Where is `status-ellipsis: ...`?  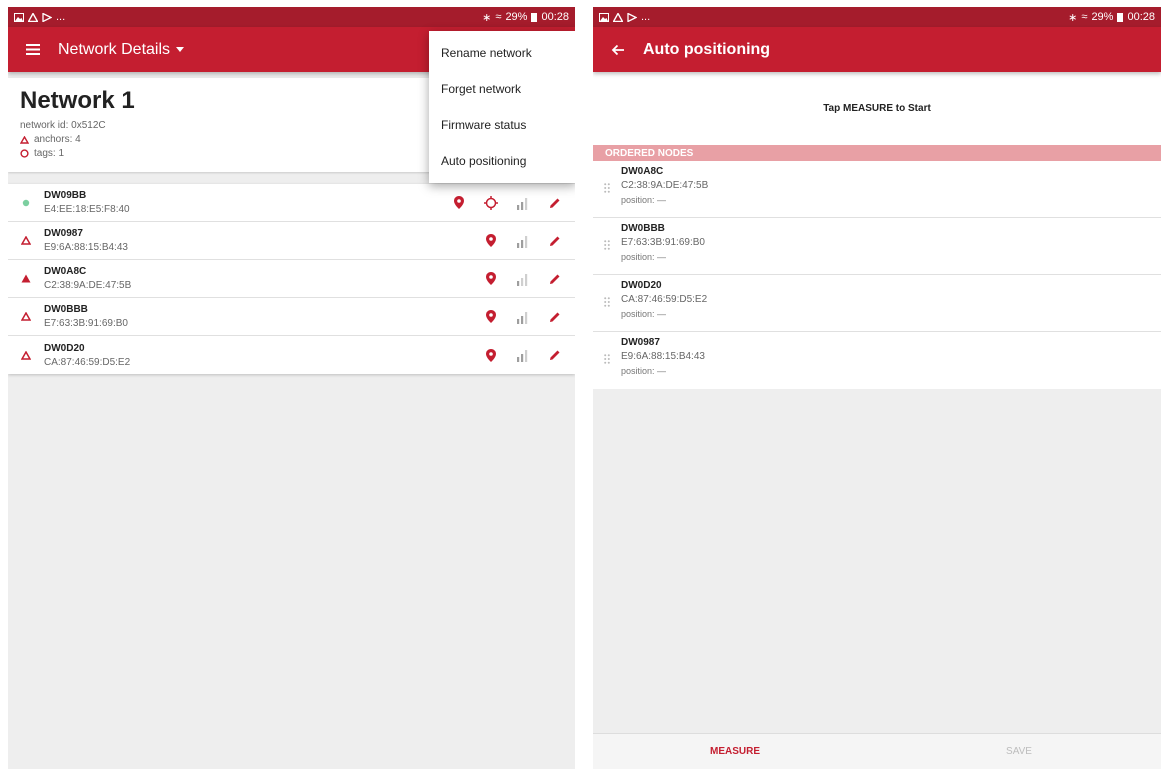
status-ellipsis: ... is located at coordinates (61, 17).